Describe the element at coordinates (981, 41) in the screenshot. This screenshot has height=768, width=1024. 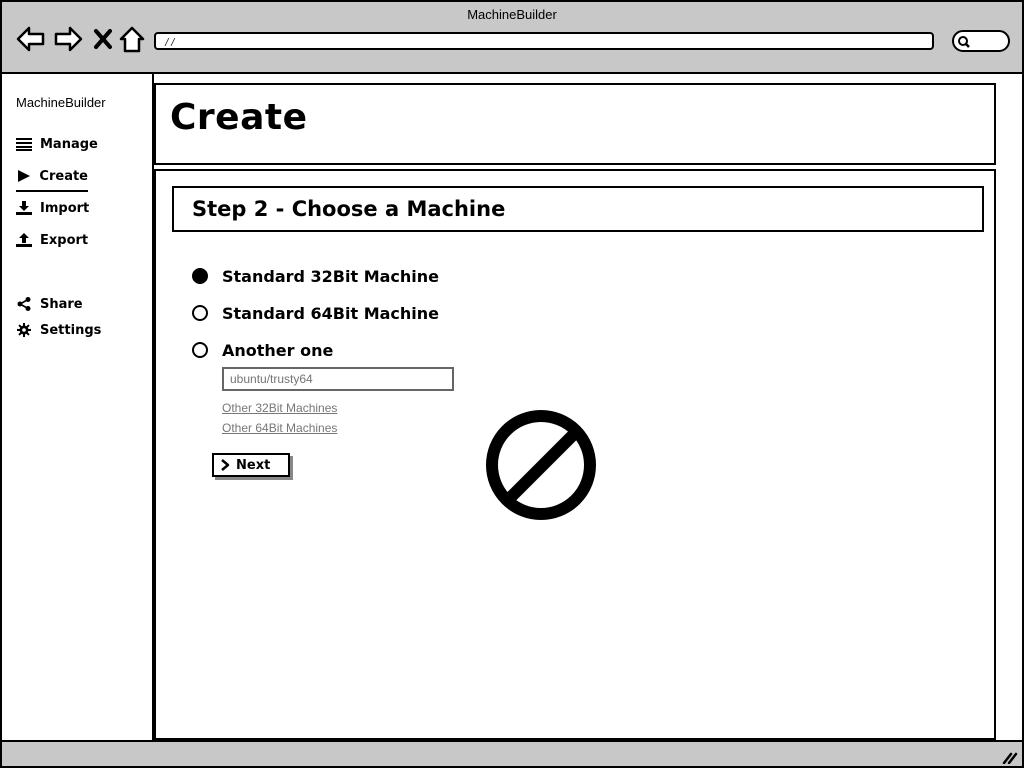
I see `search-field` at that location.